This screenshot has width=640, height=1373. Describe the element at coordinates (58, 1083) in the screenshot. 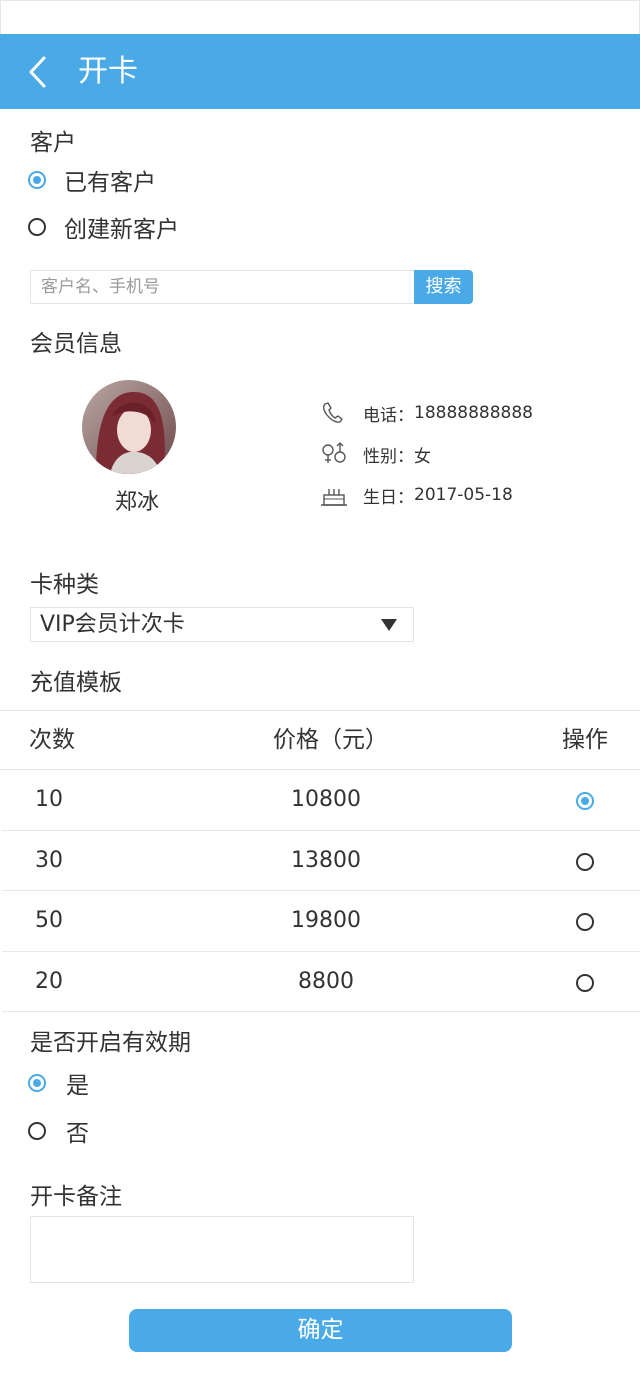

I see `validity-yes-radio: 是` at that location.